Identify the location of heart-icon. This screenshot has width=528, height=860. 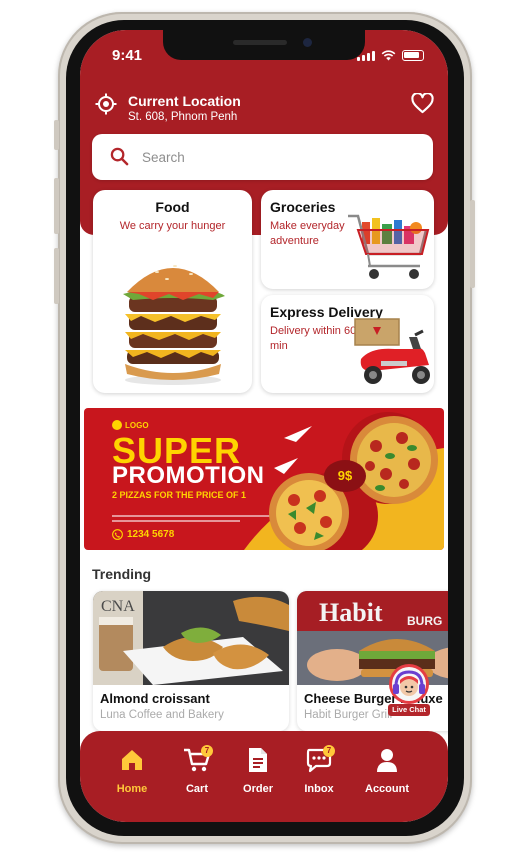
(422, 103).